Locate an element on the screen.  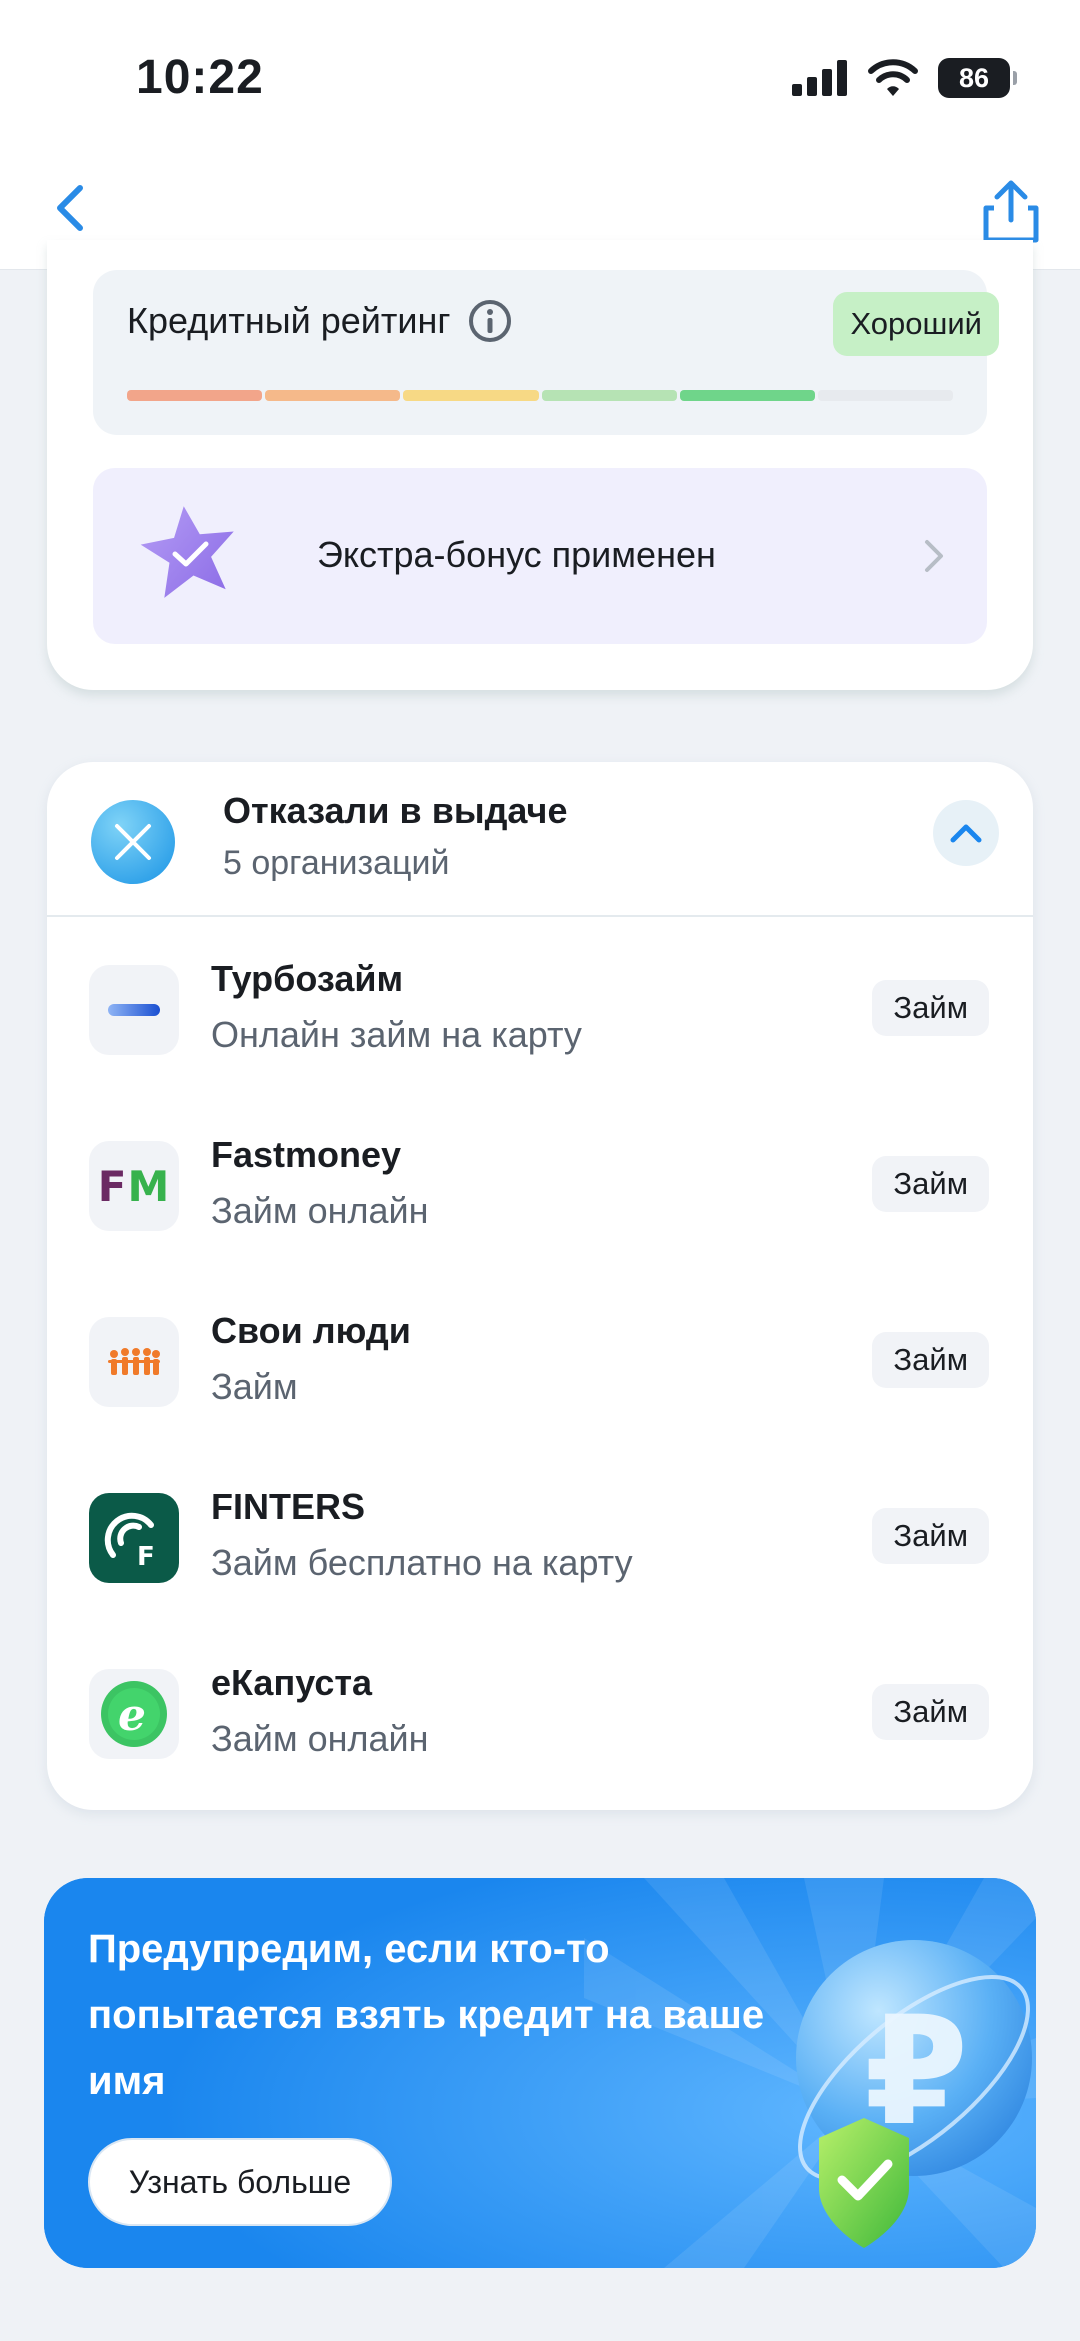
fastmoney-logo-text: FM is located at coordinates (134, 1186).